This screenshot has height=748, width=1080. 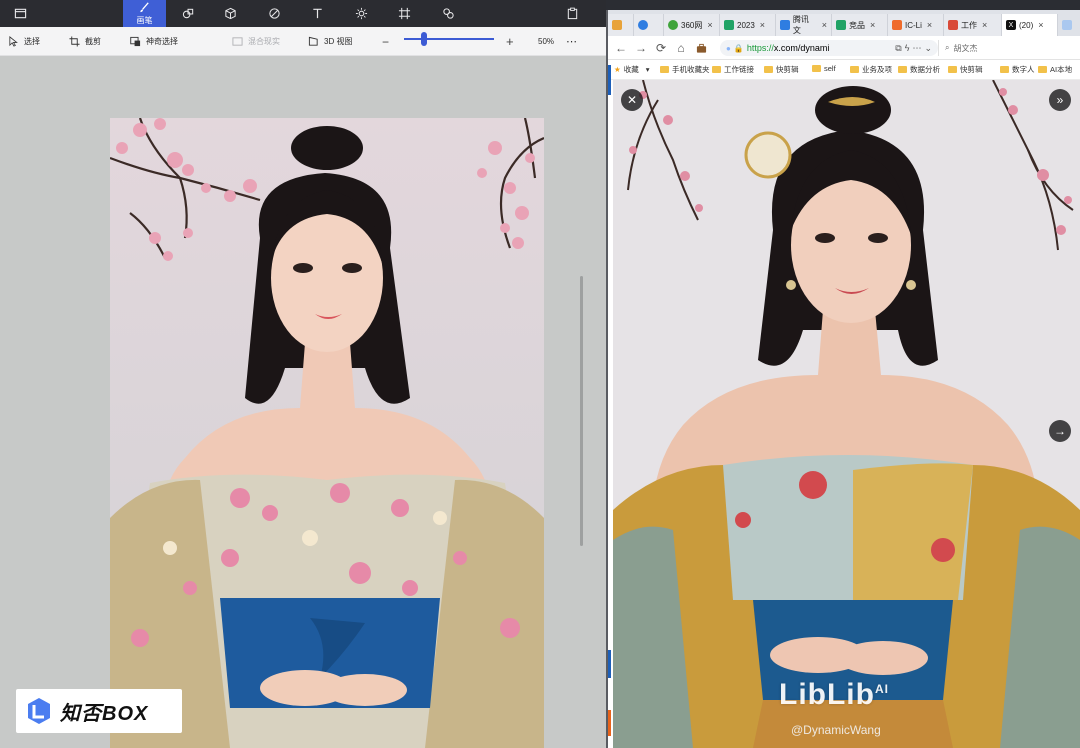 I want to click on select-button: 选择, so click(x=24, y=41).